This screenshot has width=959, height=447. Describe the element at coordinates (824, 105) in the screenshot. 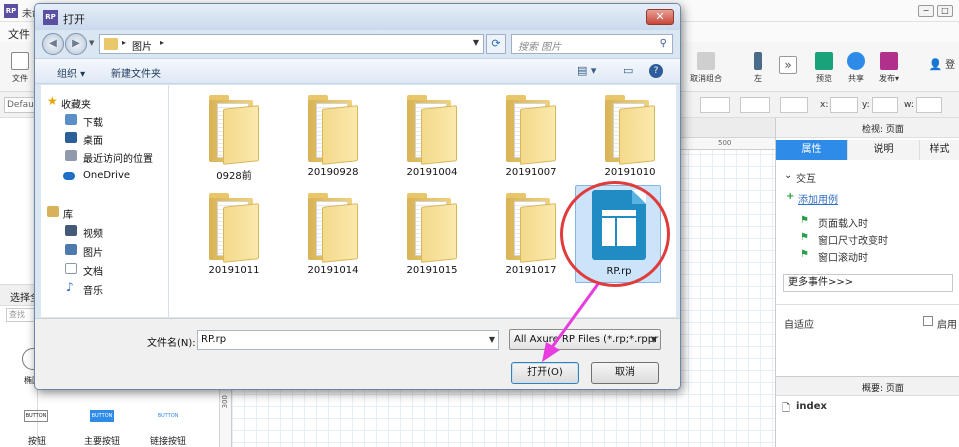

I see `x-label: x:` at that location.